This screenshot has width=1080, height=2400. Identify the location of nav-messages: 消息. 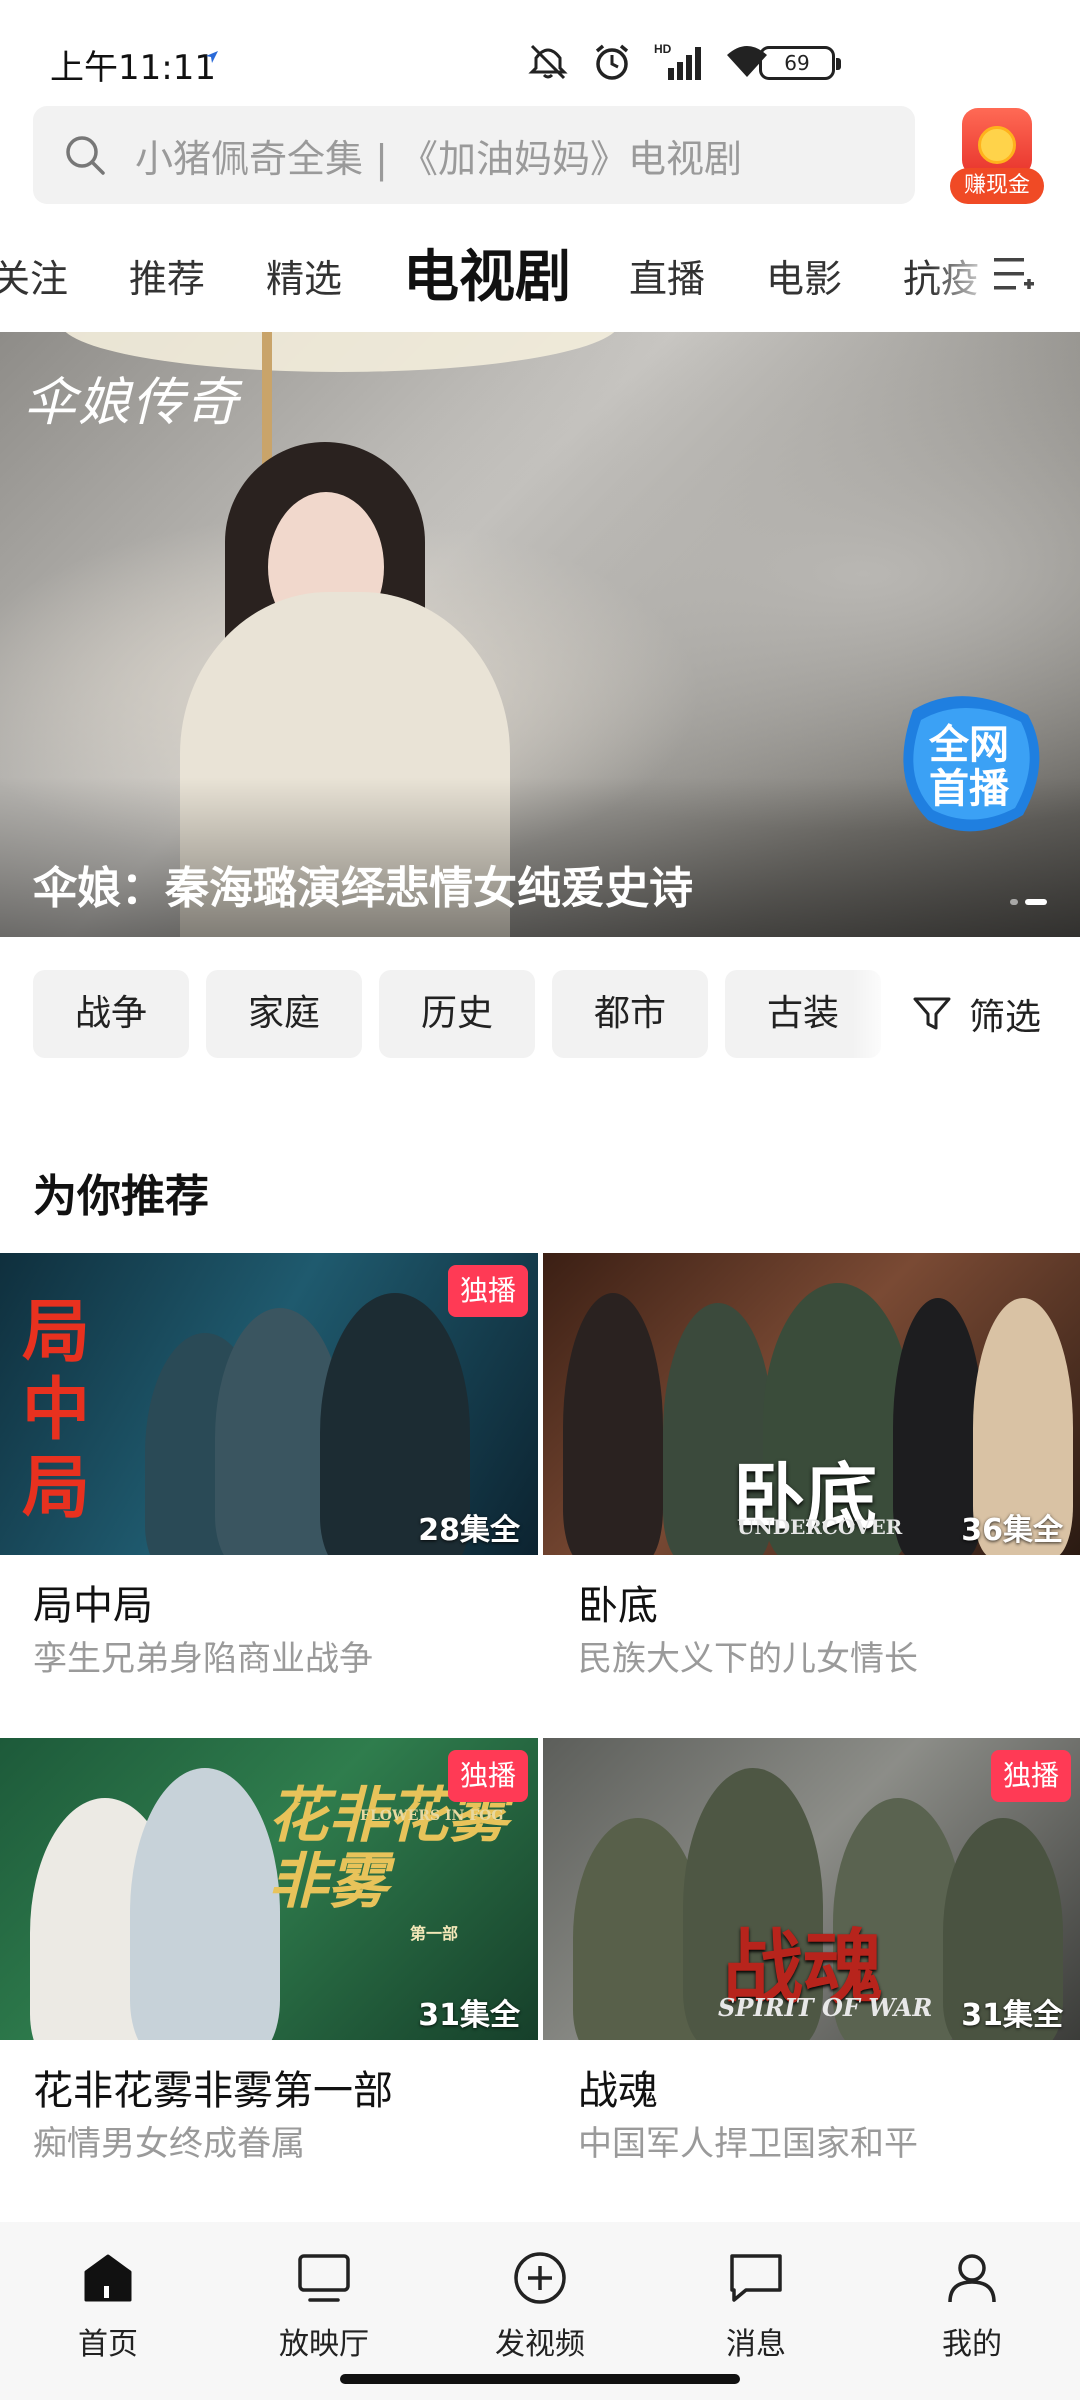
(756, 2304).